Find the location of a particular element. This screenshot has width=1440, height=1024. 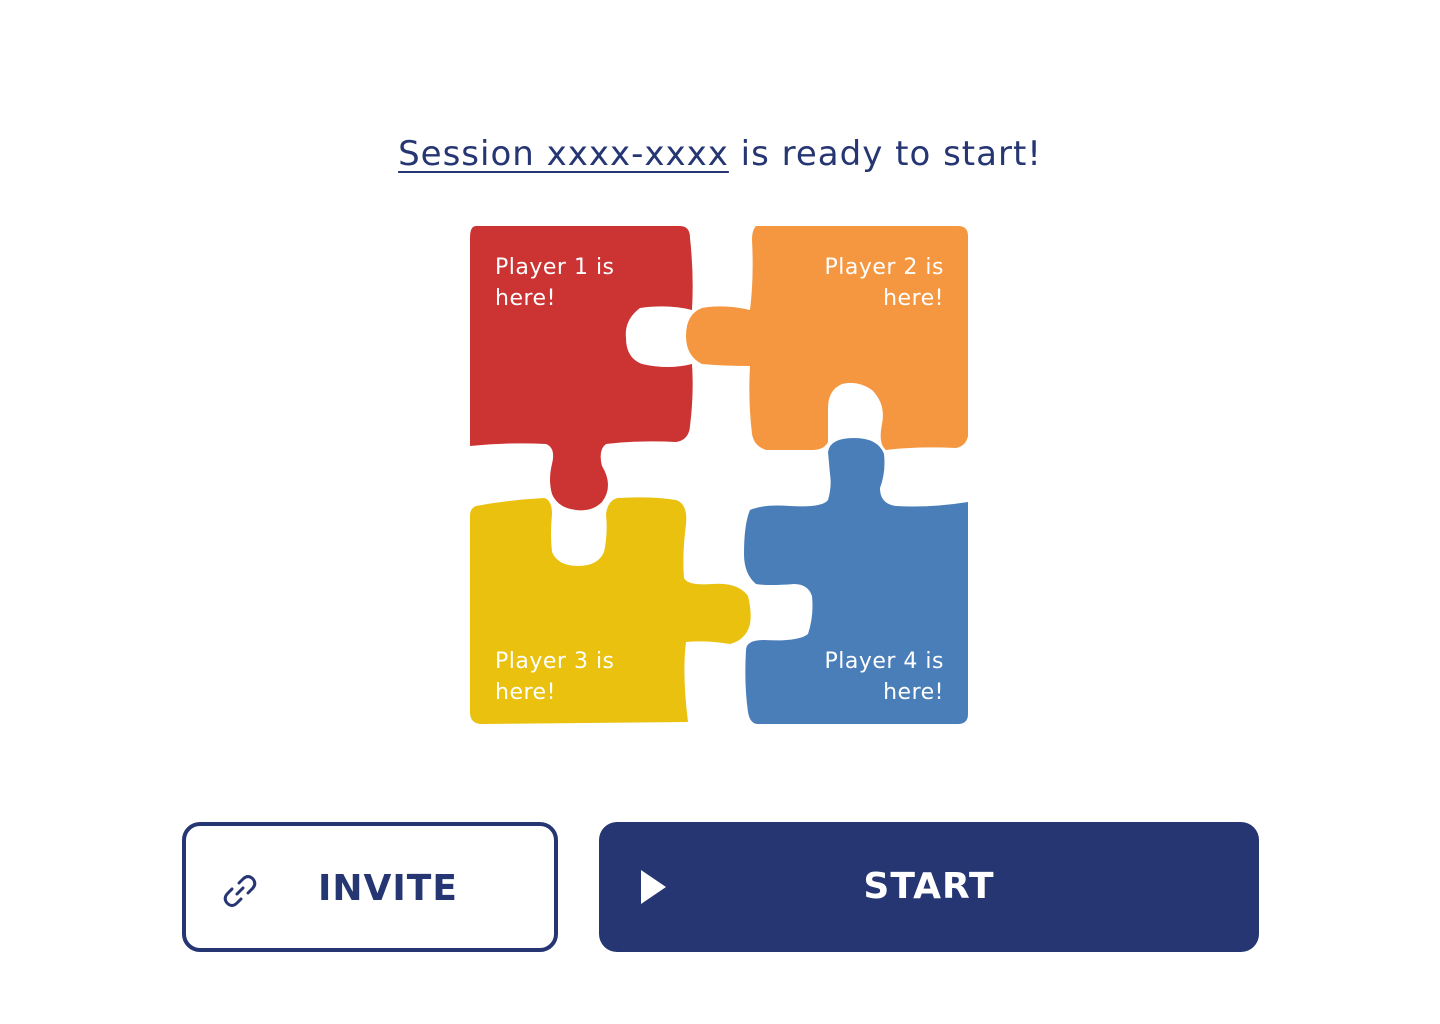

start-button: START is located at coordinates (929, 887).